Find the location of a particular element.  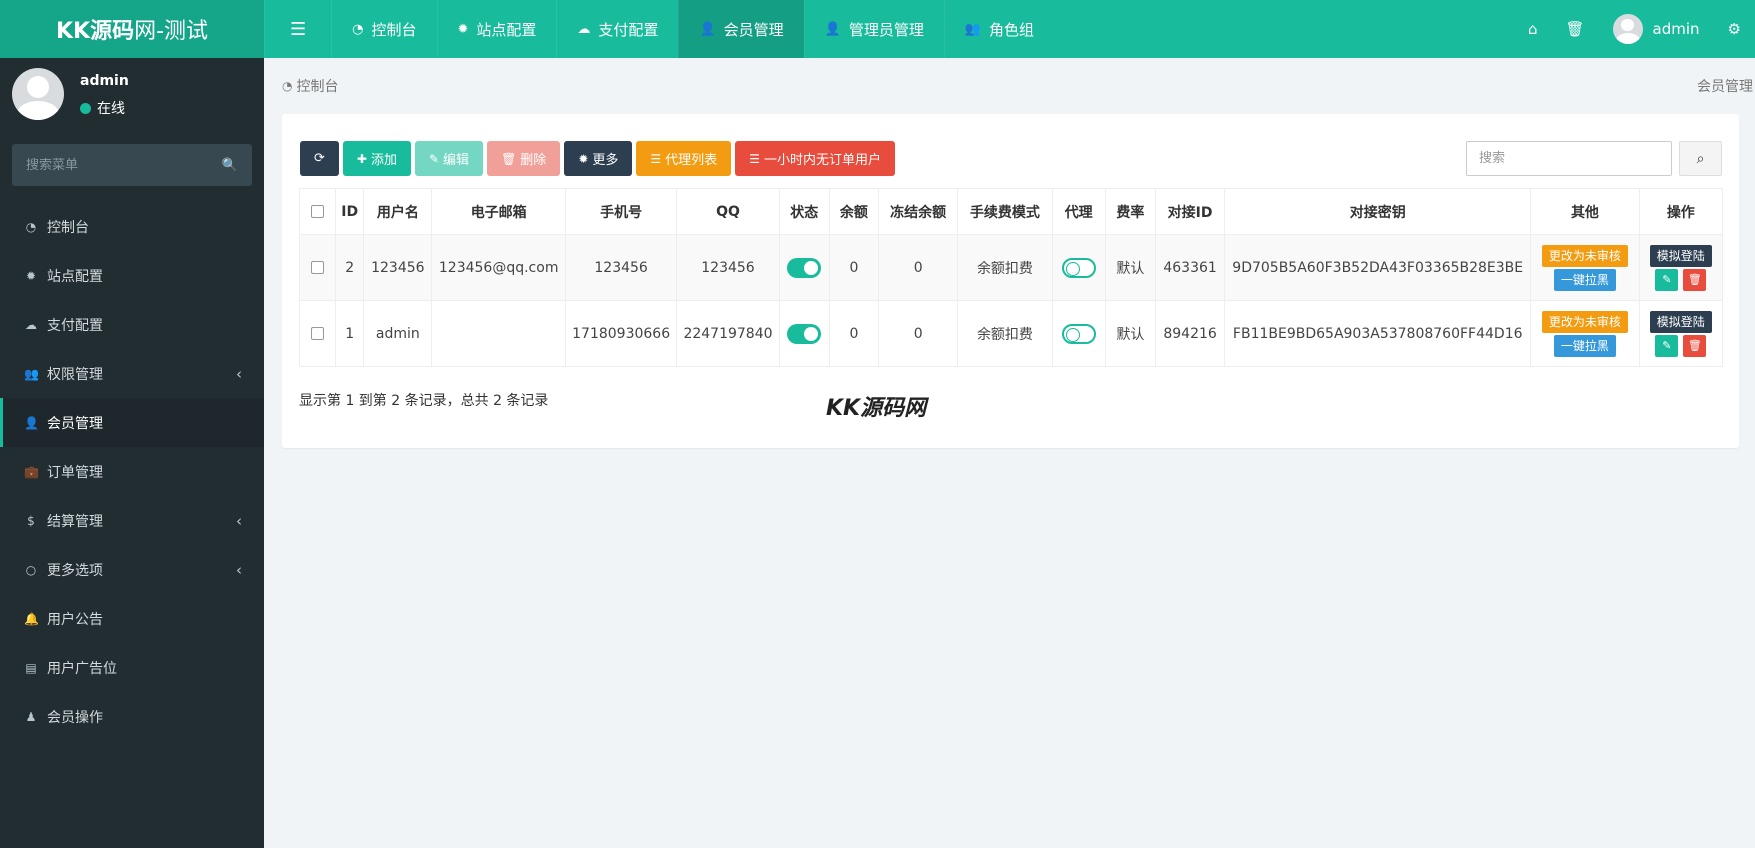

toolbar: ⟳ ✚ 添加 ✎ 编辑 🗑 删除 ✹ 更多 ☰ 代理列表 ☰ 一小时内无订单用户 is located at coordinates (597, 158).